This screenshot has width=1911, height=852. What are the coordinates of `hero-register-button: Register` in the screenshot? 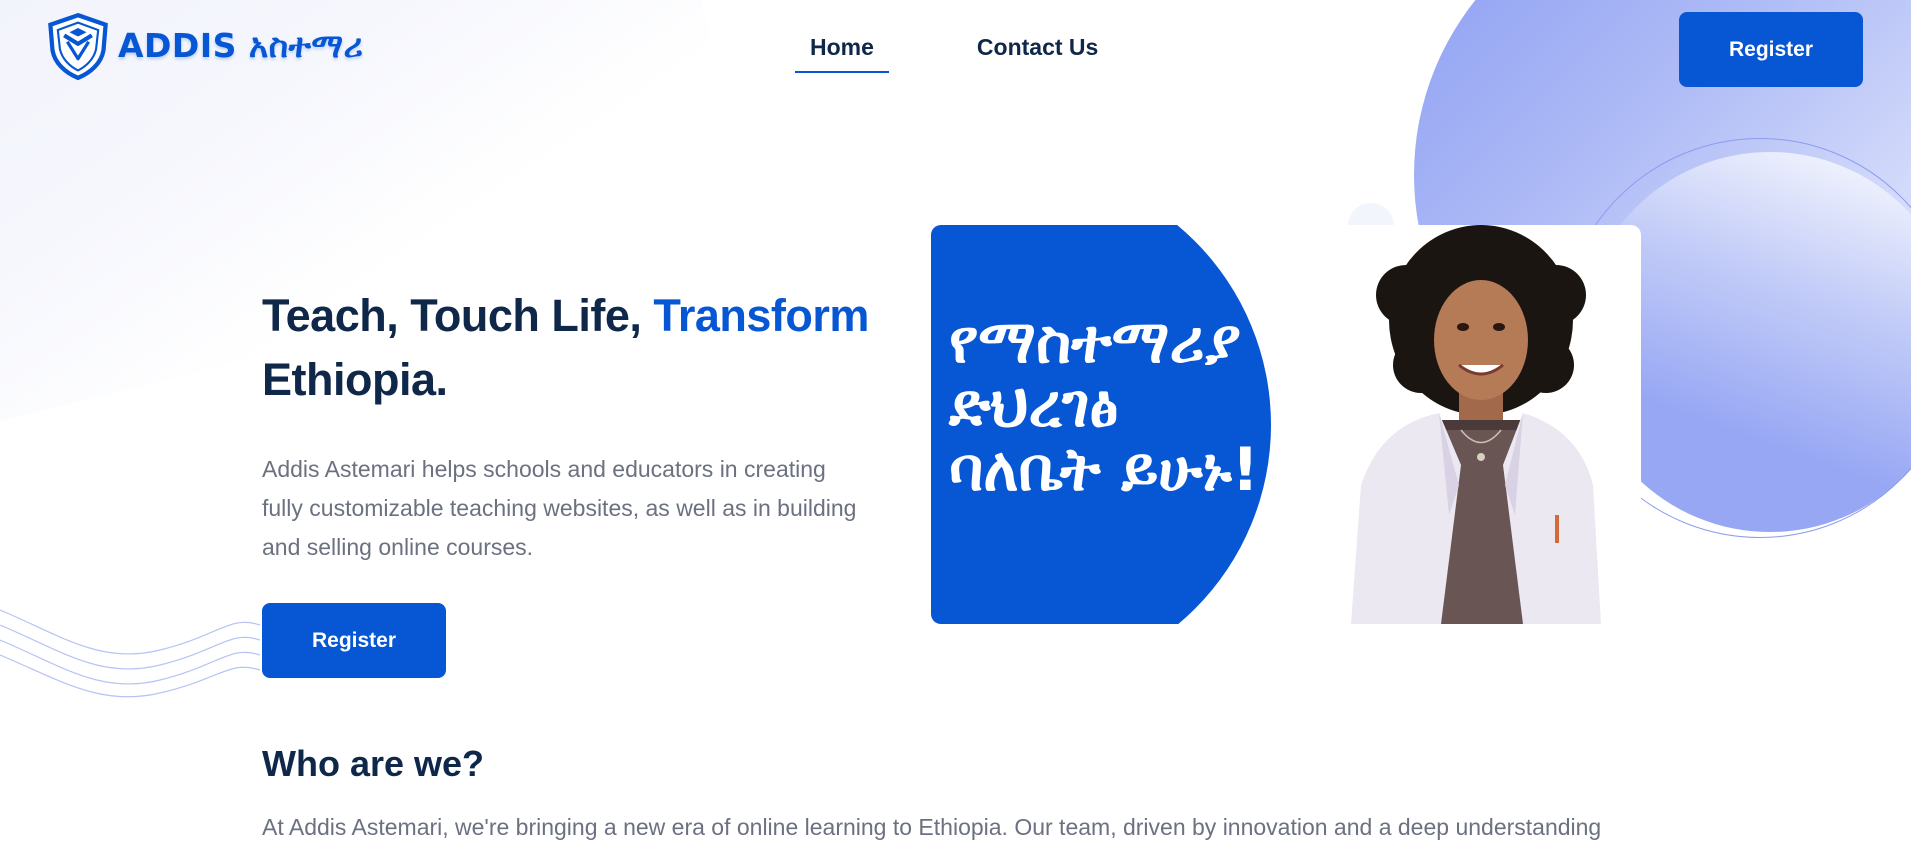 It's located at (354, 640).